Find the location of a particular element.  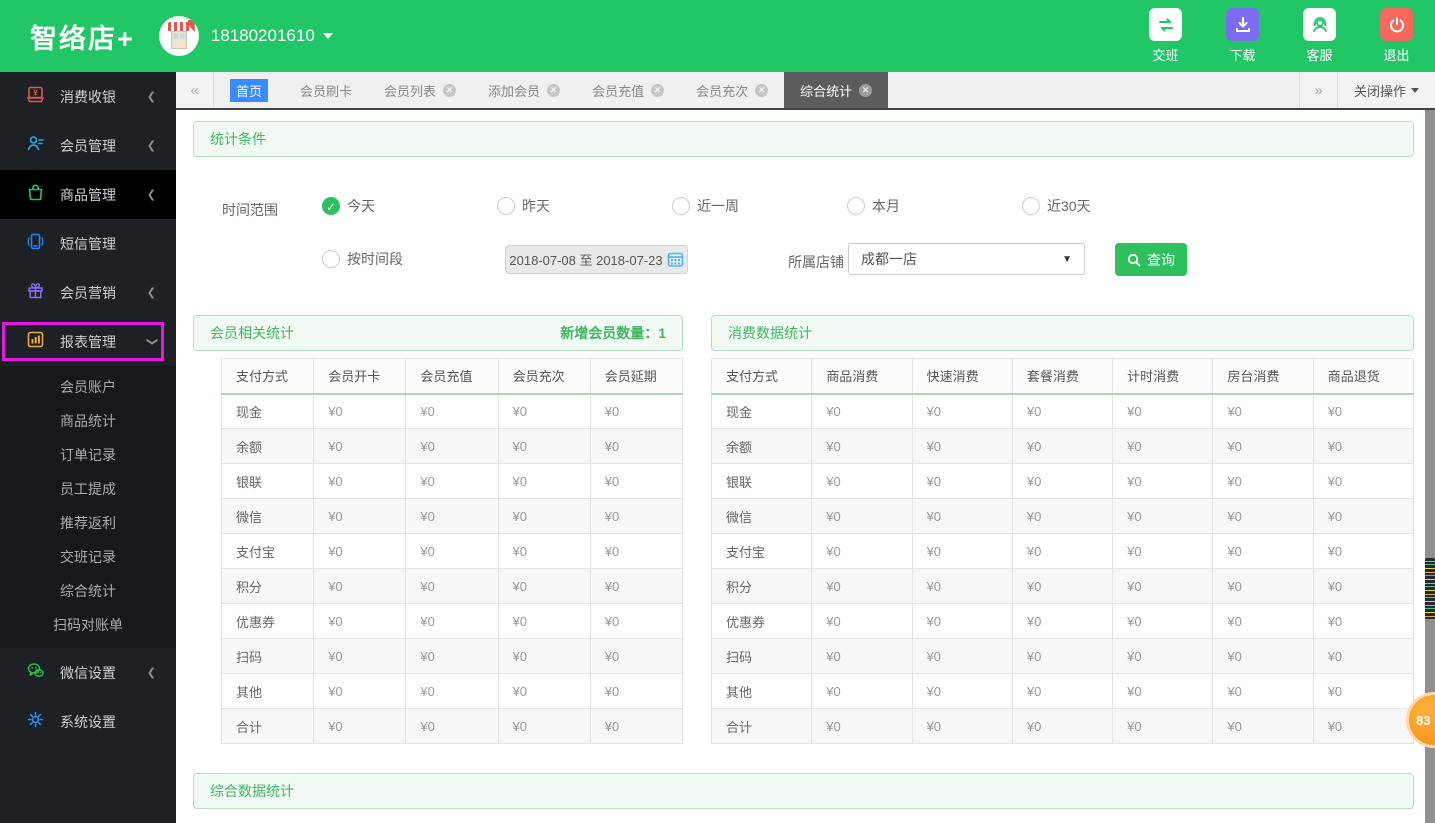

member-stats-panel-header: 会员相关统计 新增会员数量：1 is located at coordinates (438, 333).